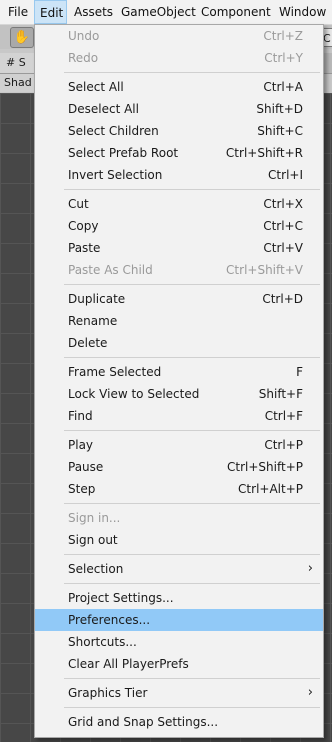 This screenshot has width=332, height=742. I want to click on menu-item-shortcut: Ctrl+Alt+P, so click(270, 489).